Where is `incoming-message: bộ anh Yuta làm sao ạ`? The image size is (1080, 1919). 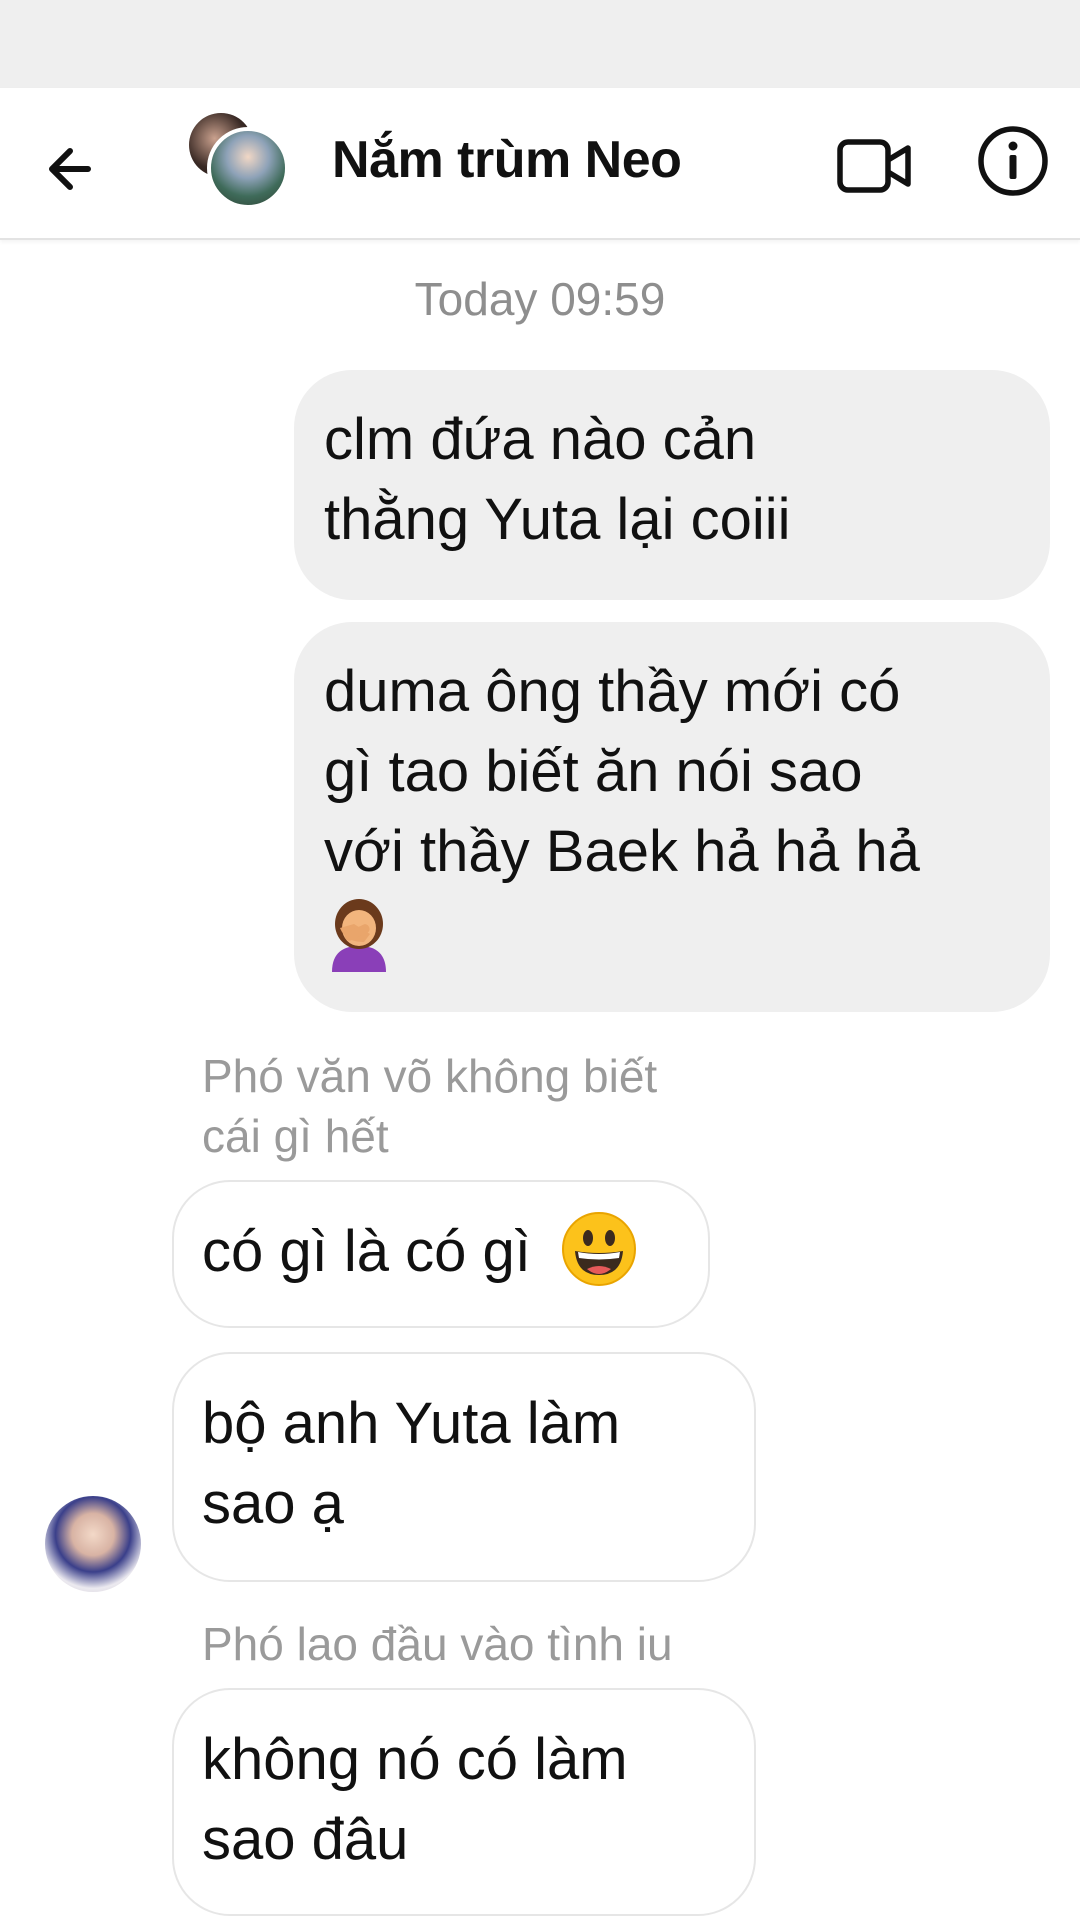 incoming-message: bộ anh Yuta làm sao ạ is located at coordinates (464, 1467).